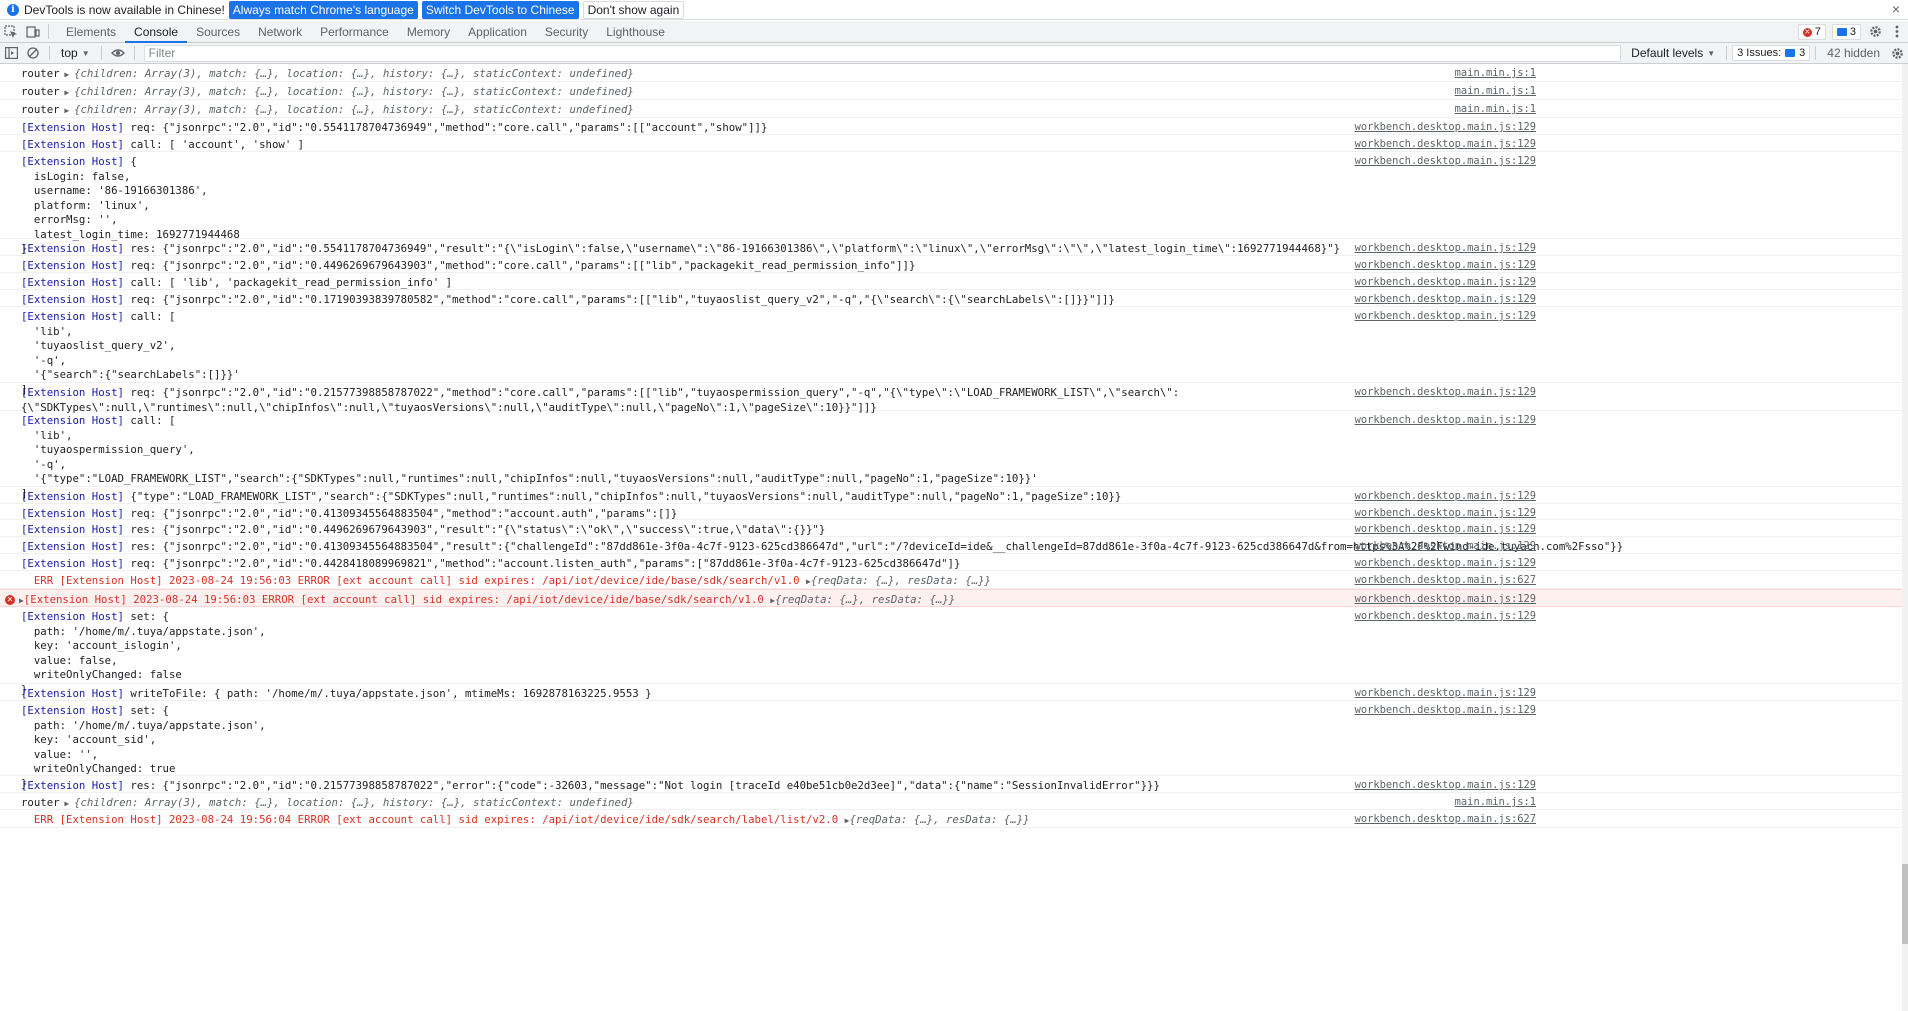  Describe the element at coordinates (1905, 537) in the screenshot. I see `console-scrollbar` at that location.